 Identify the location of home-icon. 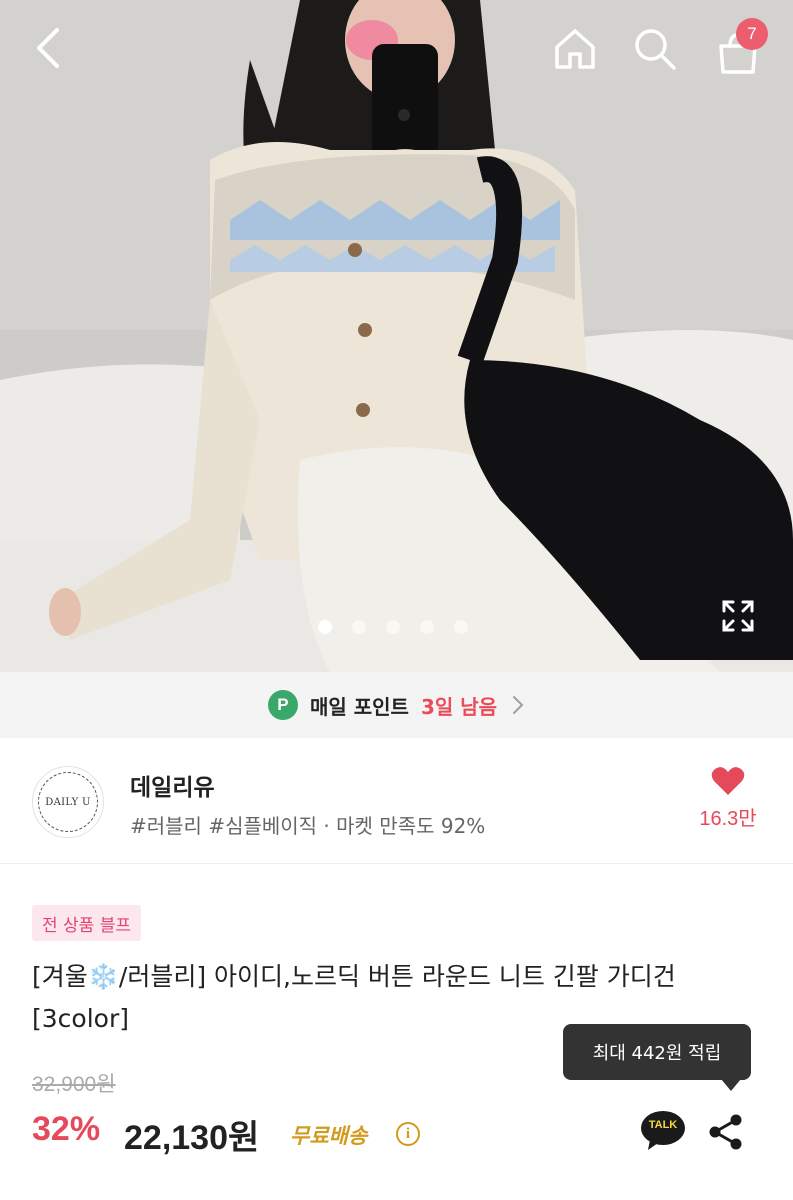
(575, 49).